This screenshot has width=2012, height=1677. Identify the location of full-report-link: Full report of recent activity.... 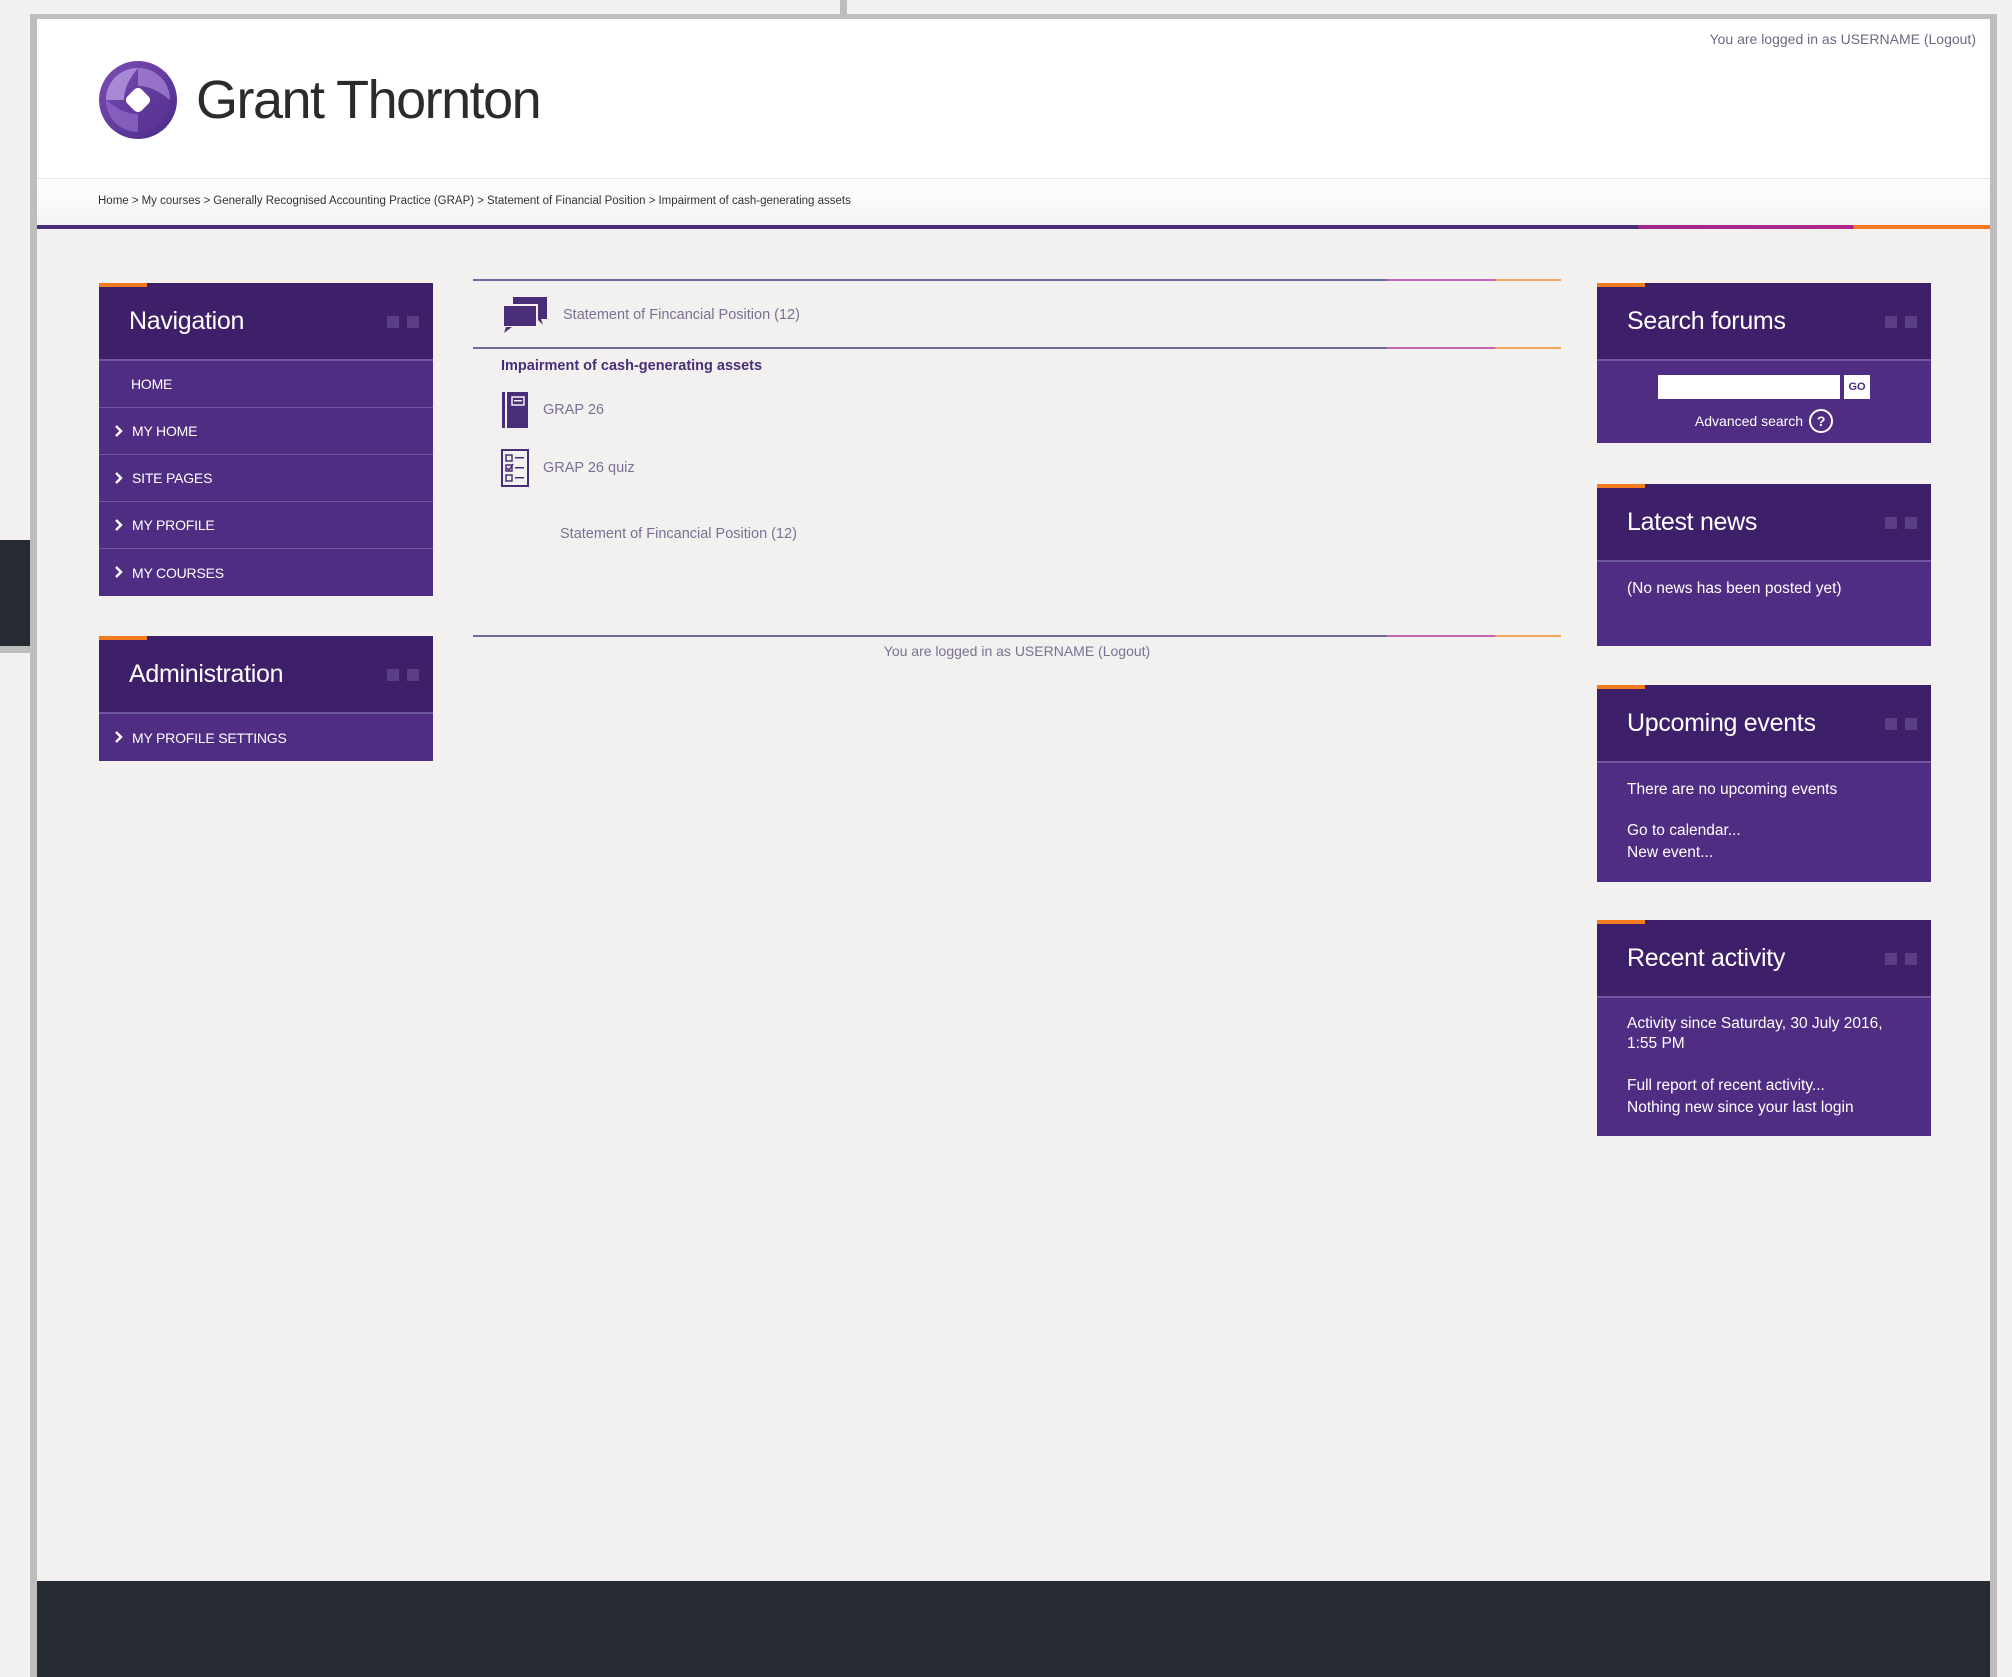
(1764, 1086).